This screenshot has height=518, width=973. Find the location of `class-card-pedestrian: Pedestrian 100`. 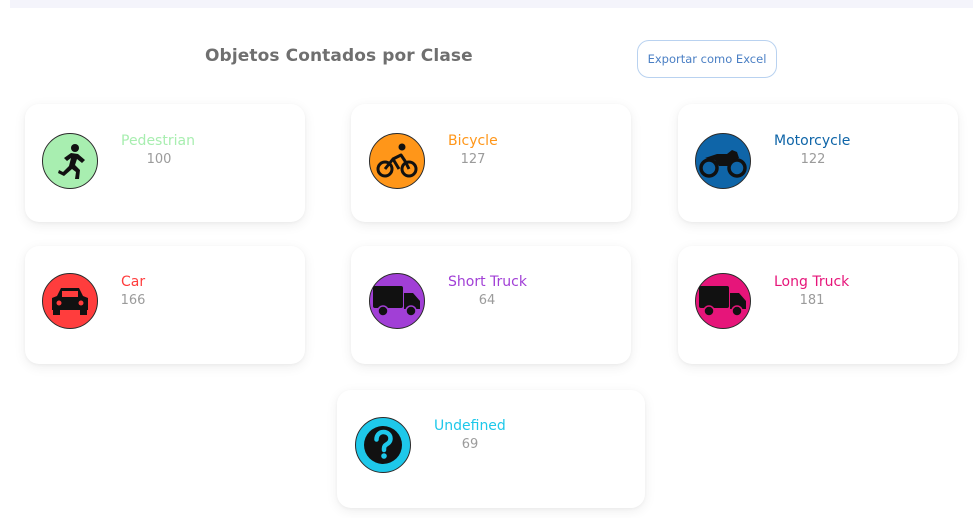

class-card-pedestrian: Pedestrian 100 is located at coordinates (165, 163).